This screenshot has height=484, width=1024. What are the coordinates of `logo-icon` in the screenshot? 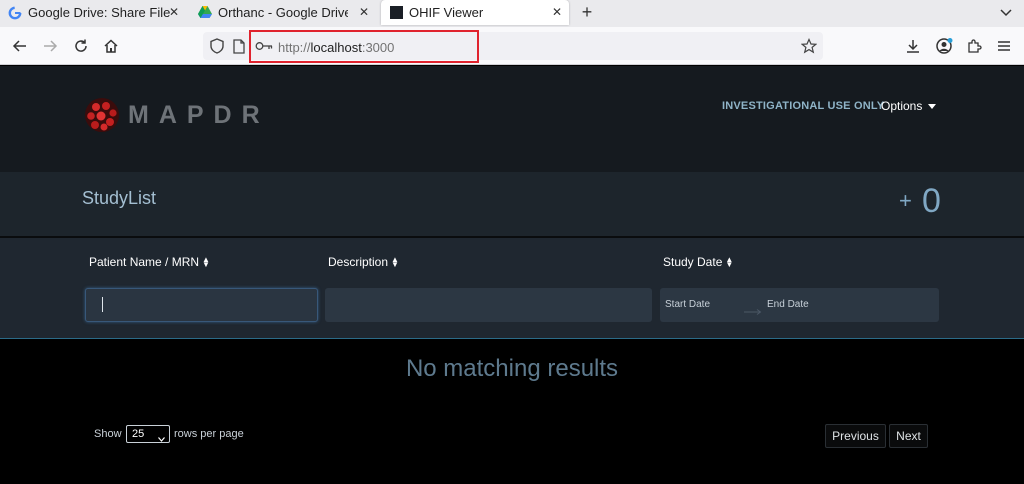 It's located at (102, 115).